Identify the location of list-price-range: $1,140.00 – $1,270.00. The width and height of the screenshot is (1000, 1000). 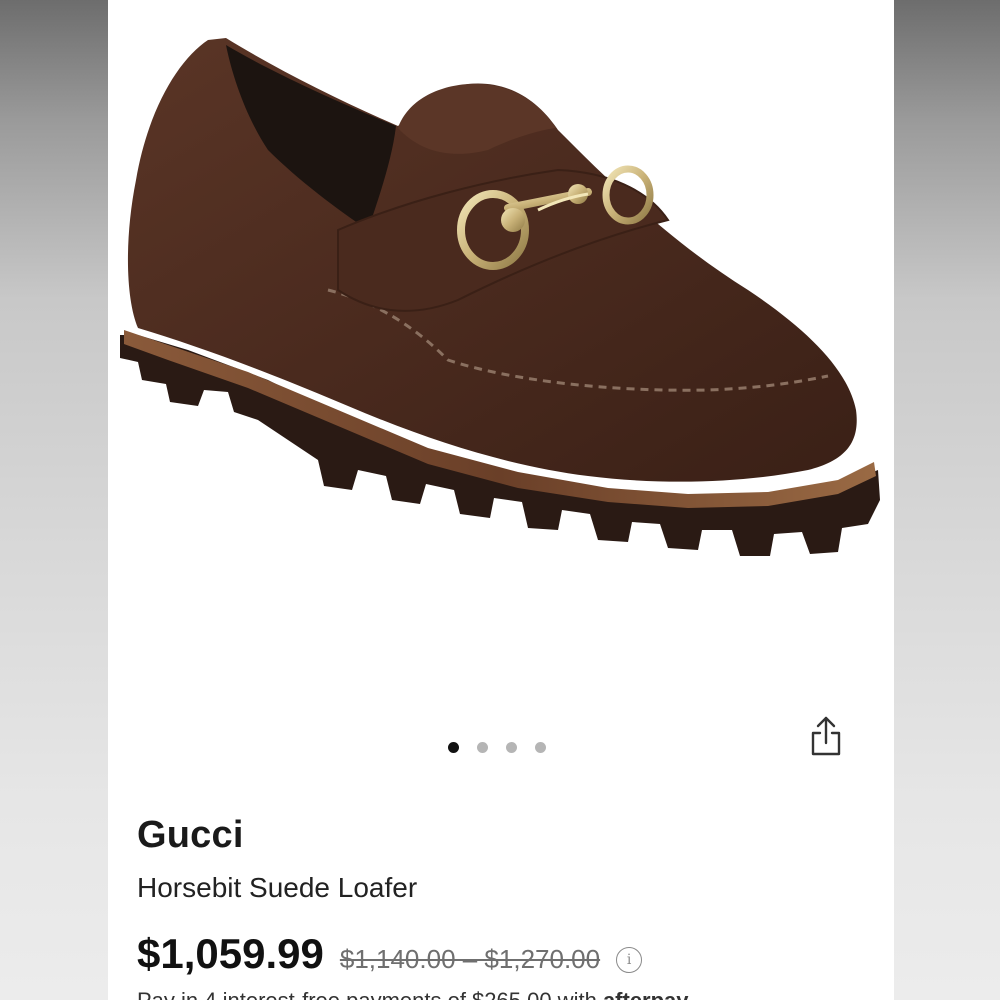
(470, 959).